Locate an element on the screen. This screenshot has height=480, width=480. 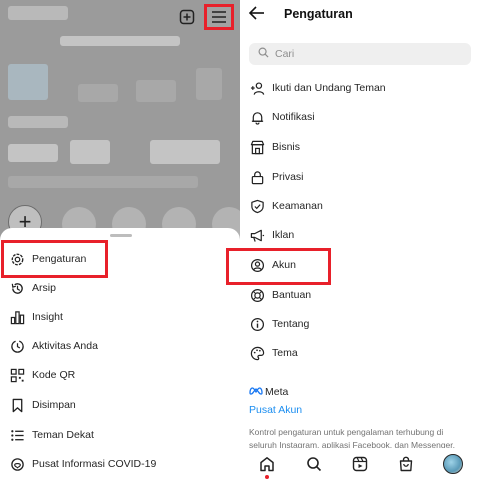
qr-code-icon is located at coordinates (17, 375).